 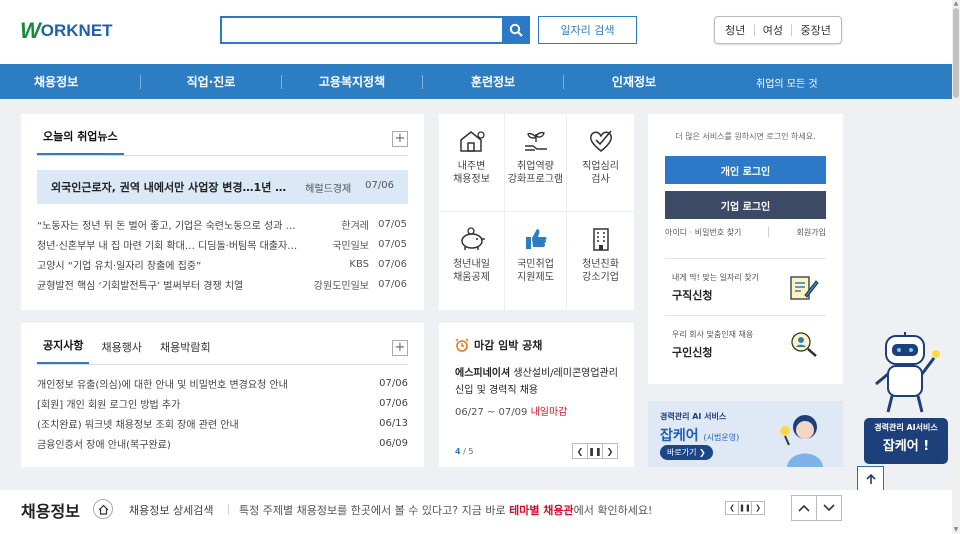 What do you see at coordinates (735, 30) in the screenshot?
I see `age-tab-youth: 청년` at bounding box center [735, 30].